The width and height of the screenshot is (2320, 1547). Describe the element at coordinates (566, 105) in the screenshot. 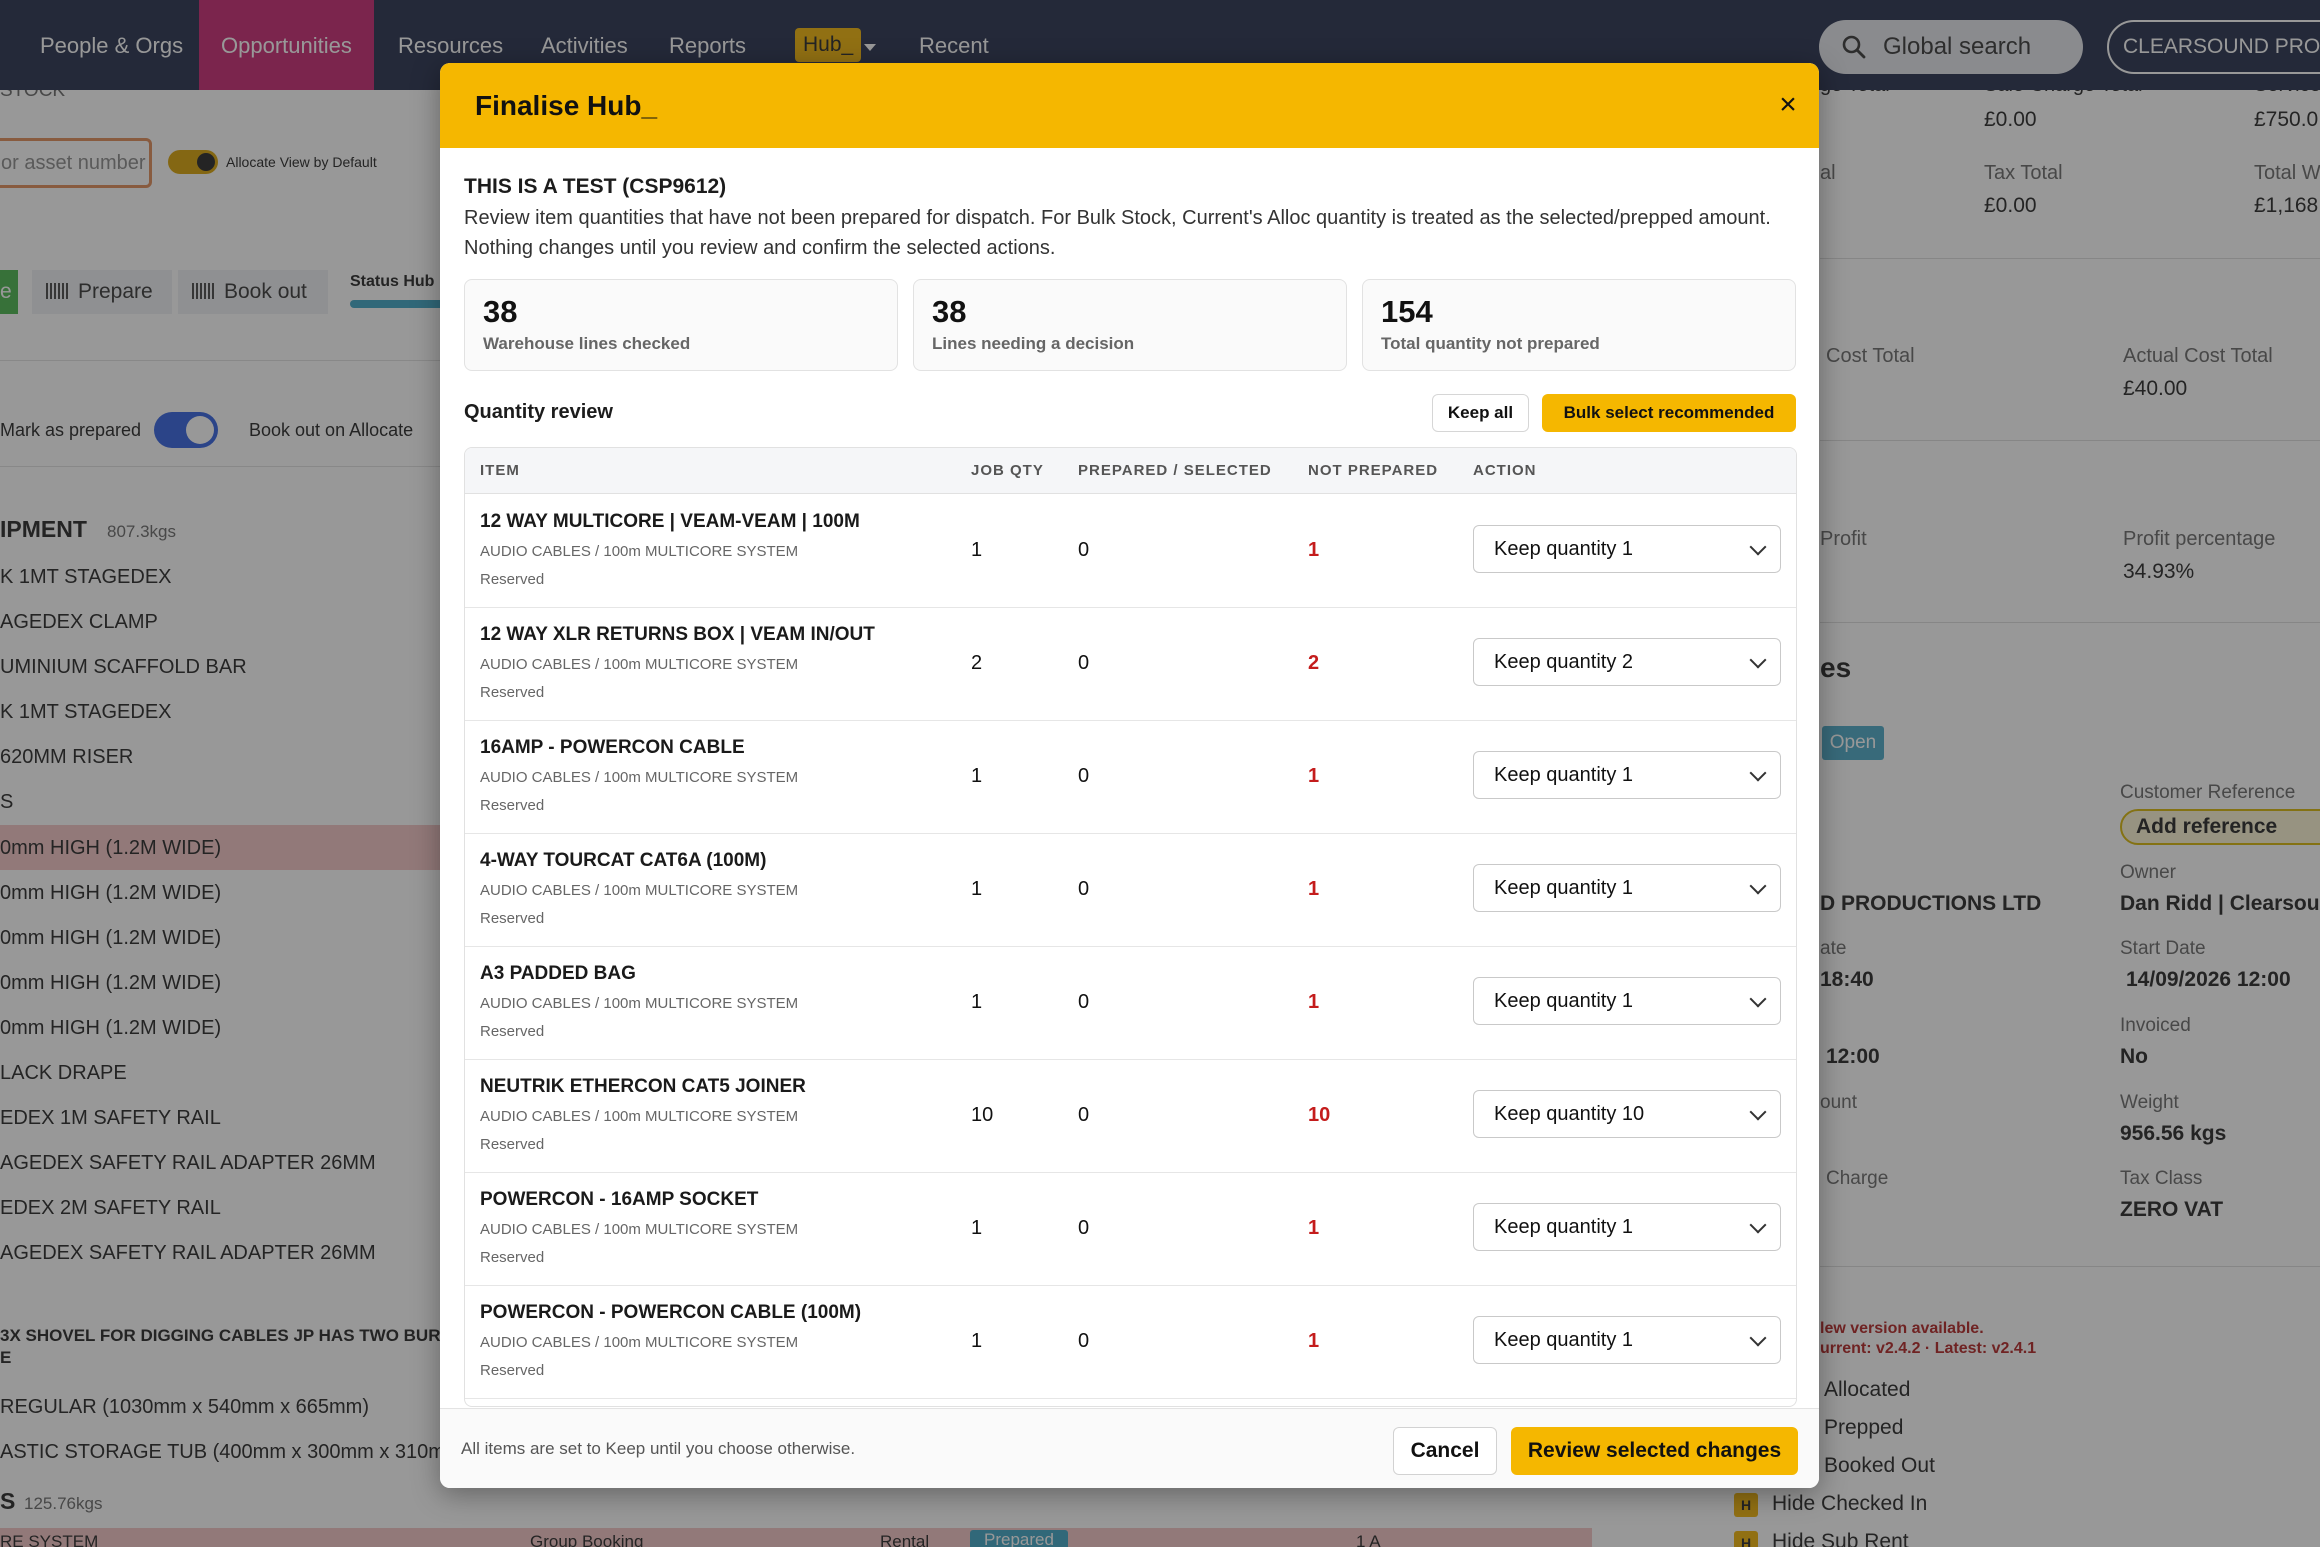

I see `modal-title: Finalise Hub_` at that location.